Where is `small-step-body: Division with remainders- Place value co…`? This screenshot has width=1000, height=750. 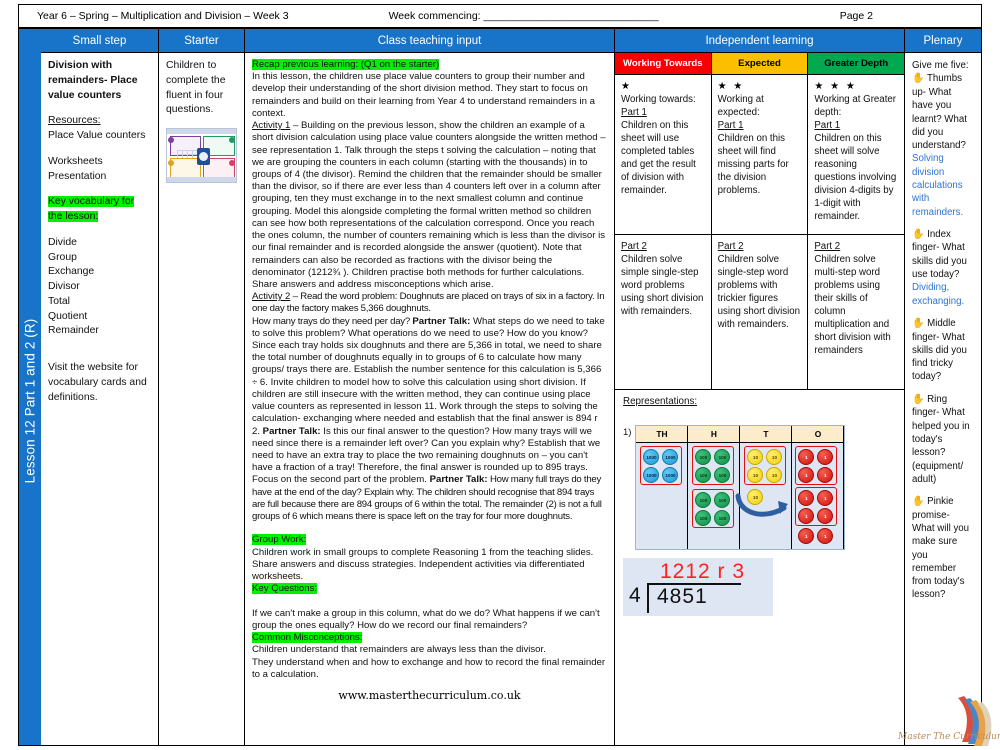 small-step-body: Division with remainders- Place value co… is located at coordinates (99, 399).